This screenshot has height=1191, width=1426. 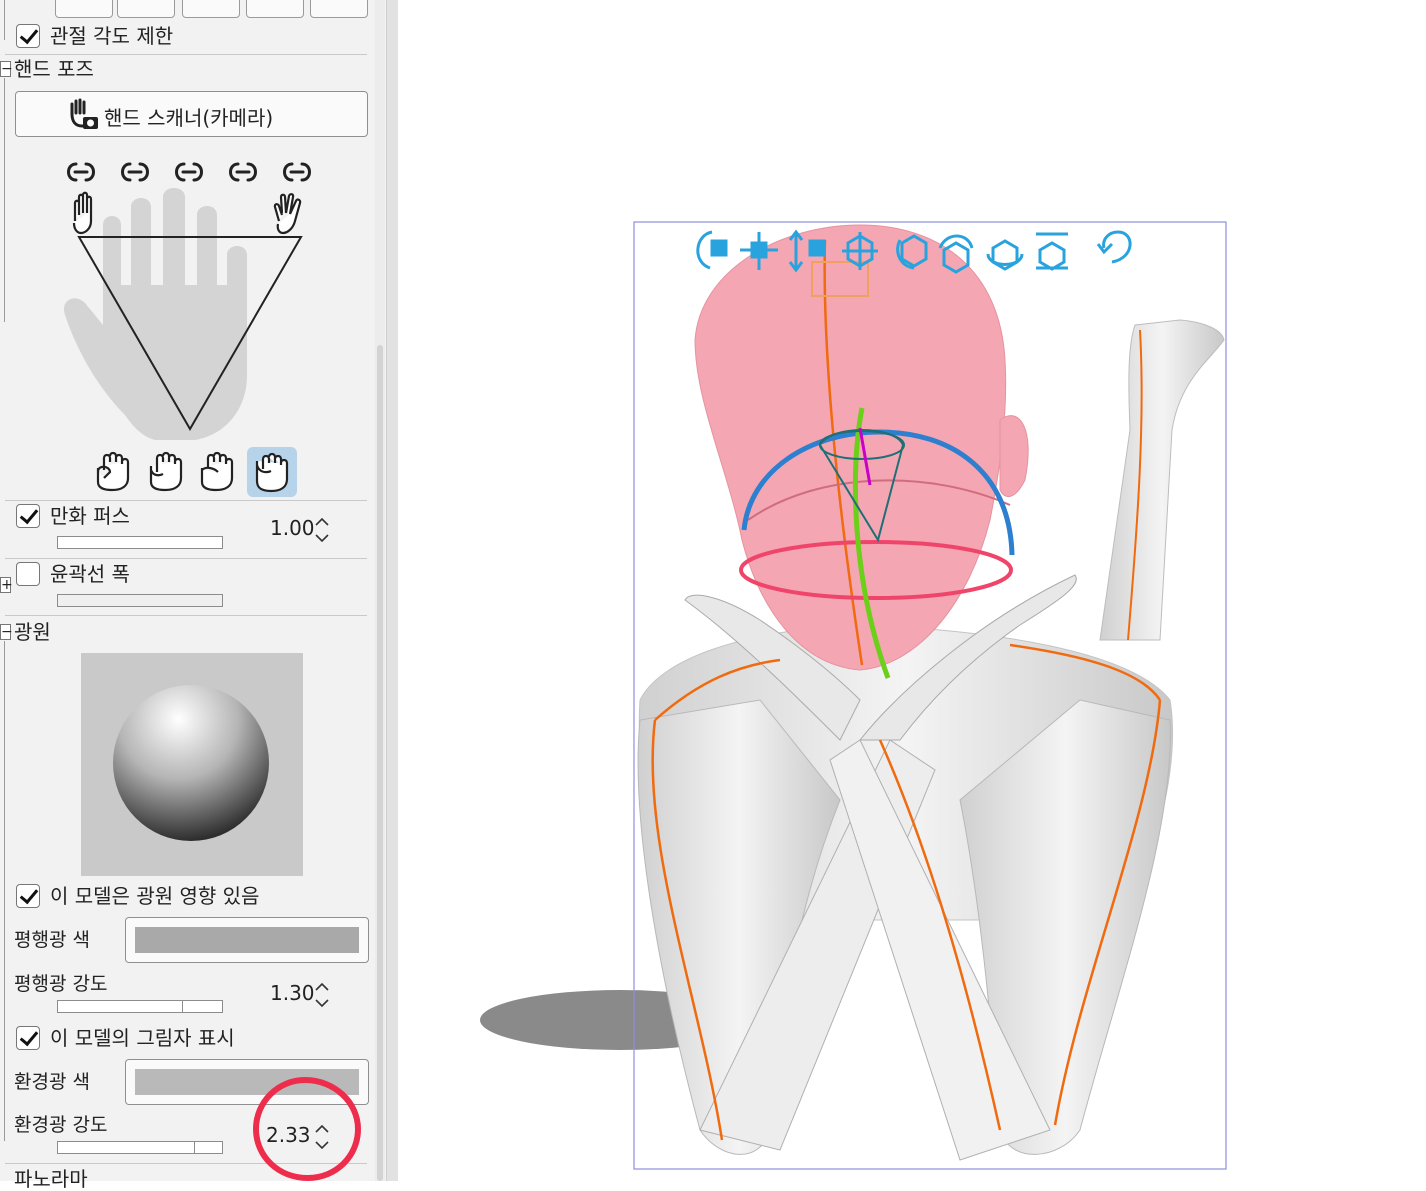 I want to click on open-hand-icon, so click(x=82, y=213).